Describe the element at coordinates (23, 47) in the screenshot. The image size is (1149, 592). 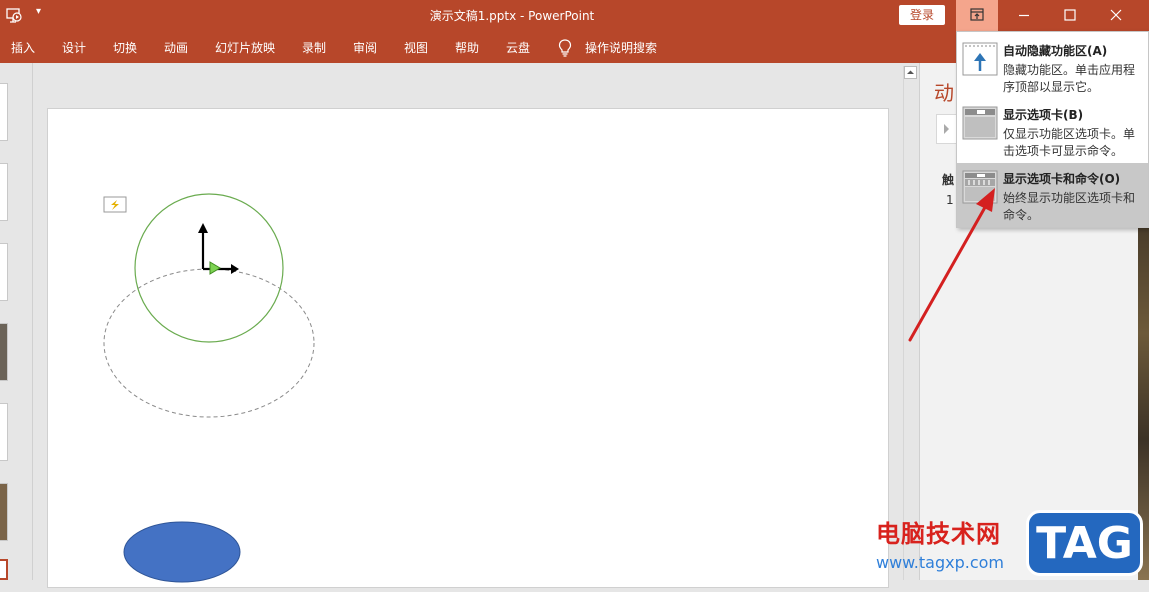
I see `tab-insert: 插入` at that location.